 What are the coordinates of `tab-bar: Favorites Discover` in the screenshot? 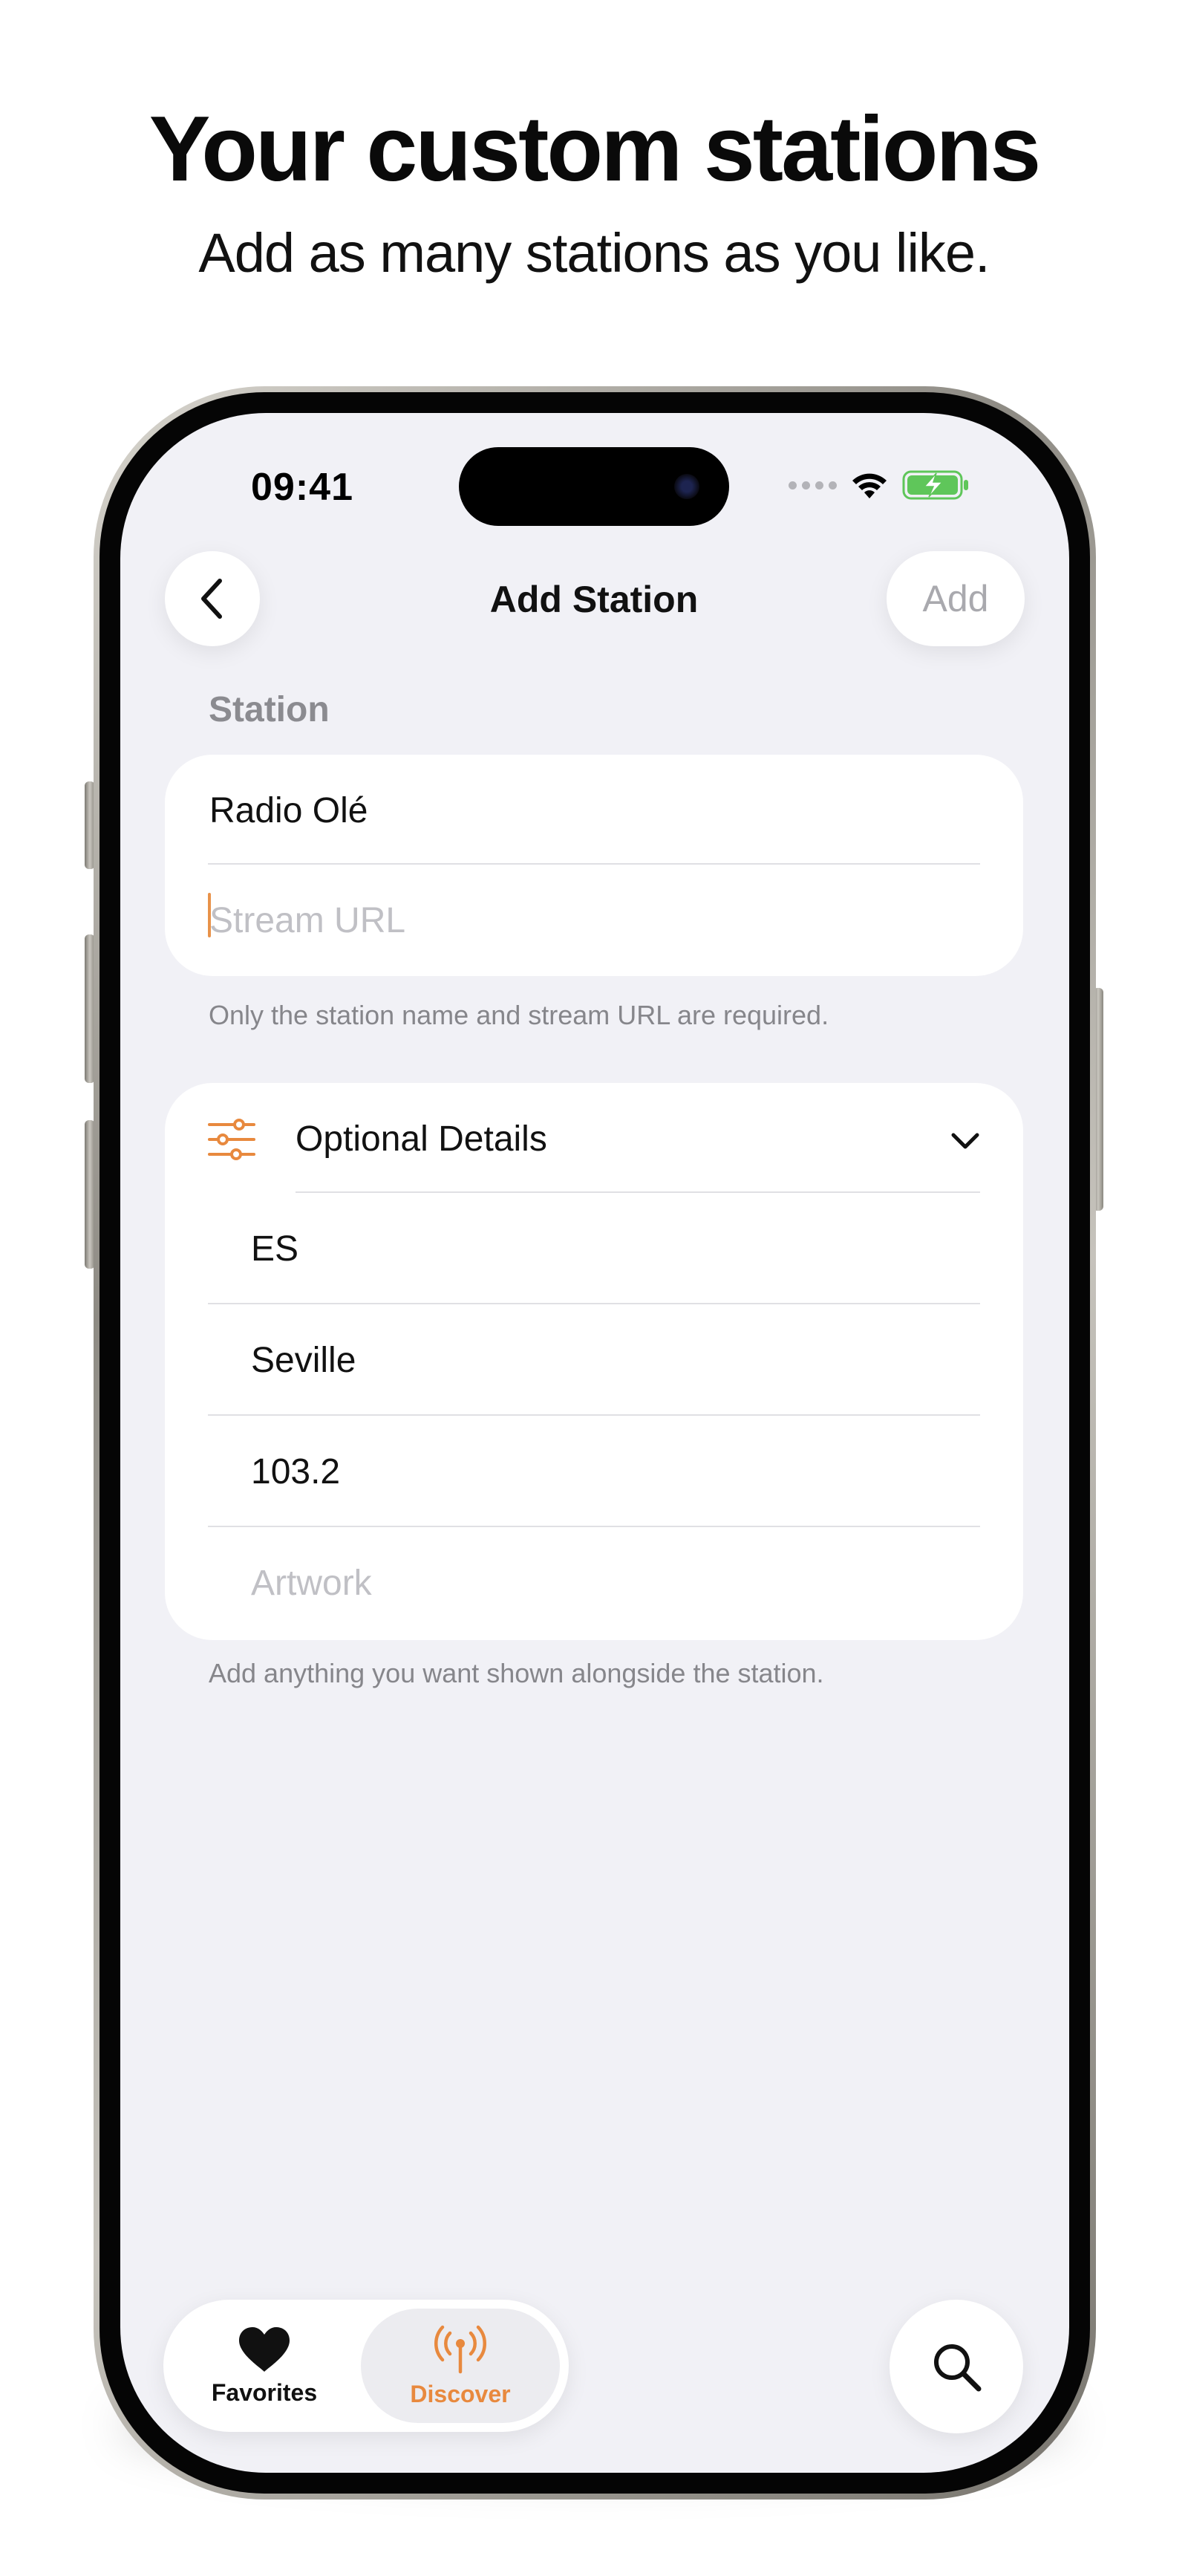 It's located at (366, 2366).